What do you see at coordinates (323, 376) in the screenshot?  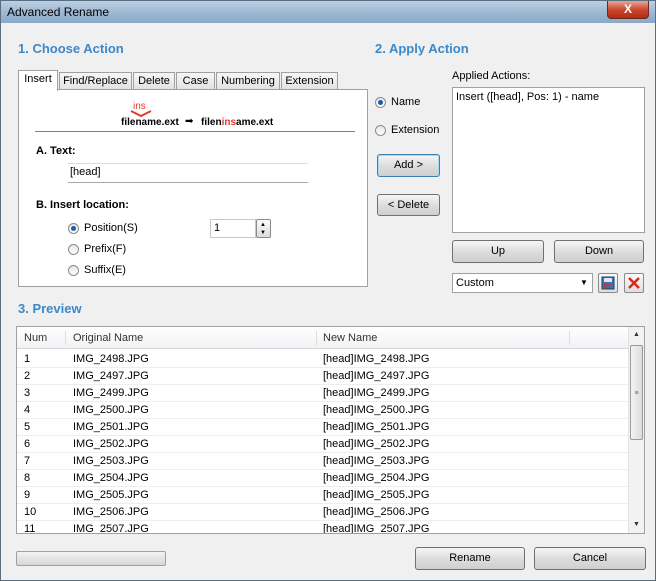 I see `table-row: 2 IMG_2497.JPG [head]IMG_2497.JPG` at bounding box center [323, 376].